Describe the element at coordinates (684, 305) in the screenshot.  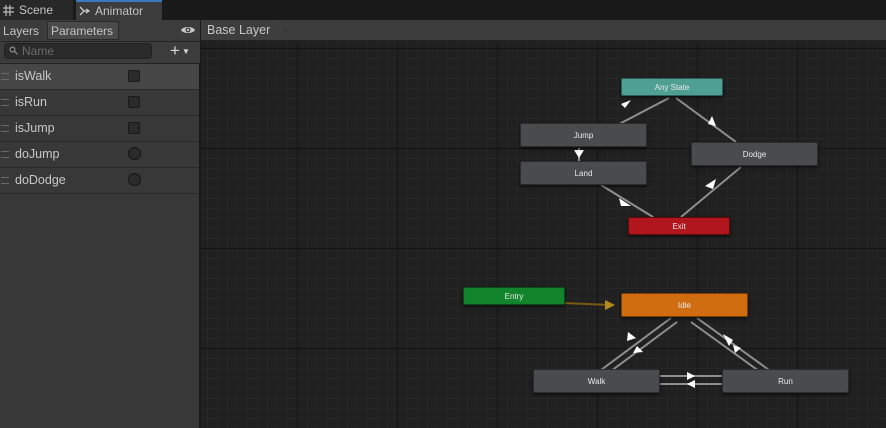
I see `state-idle: Idle` at that location.